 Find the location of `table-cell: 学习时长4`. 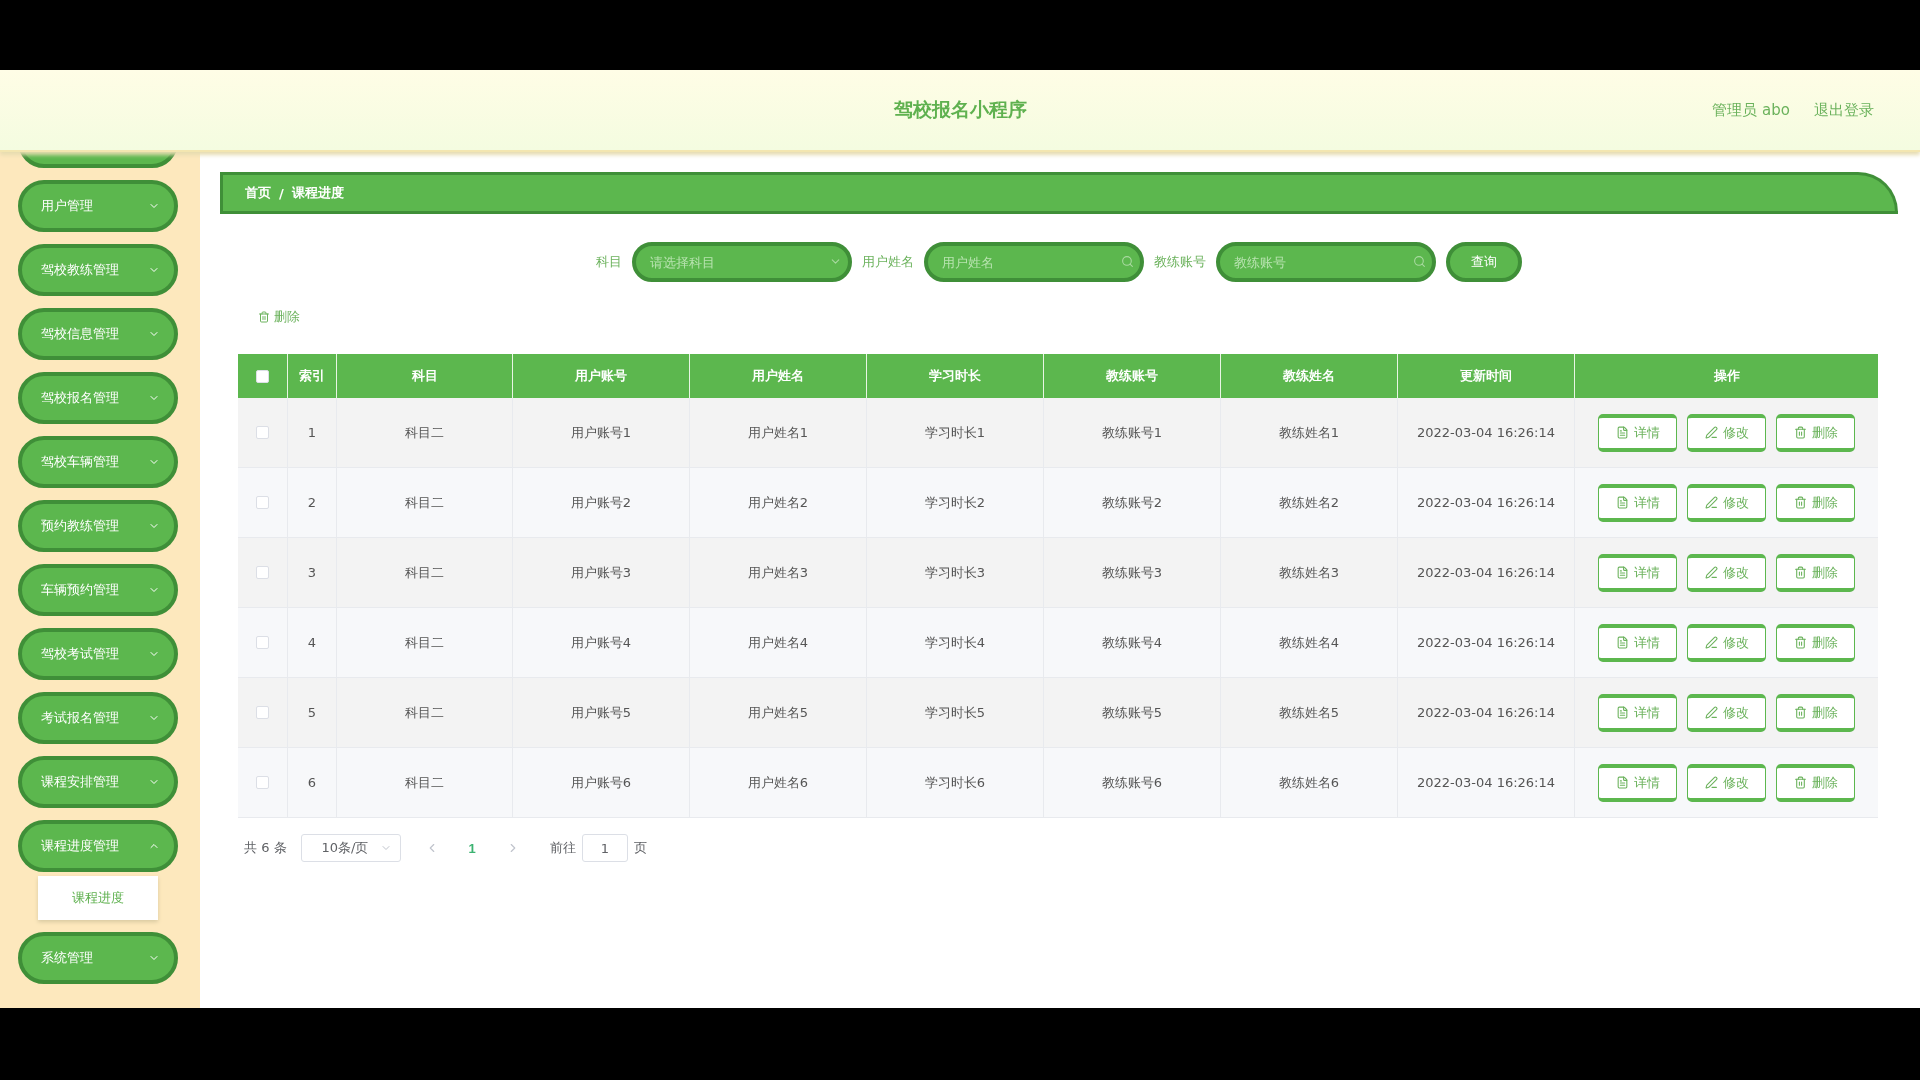

table-cell: 学习时长4 is located at coordinates (955, 642).